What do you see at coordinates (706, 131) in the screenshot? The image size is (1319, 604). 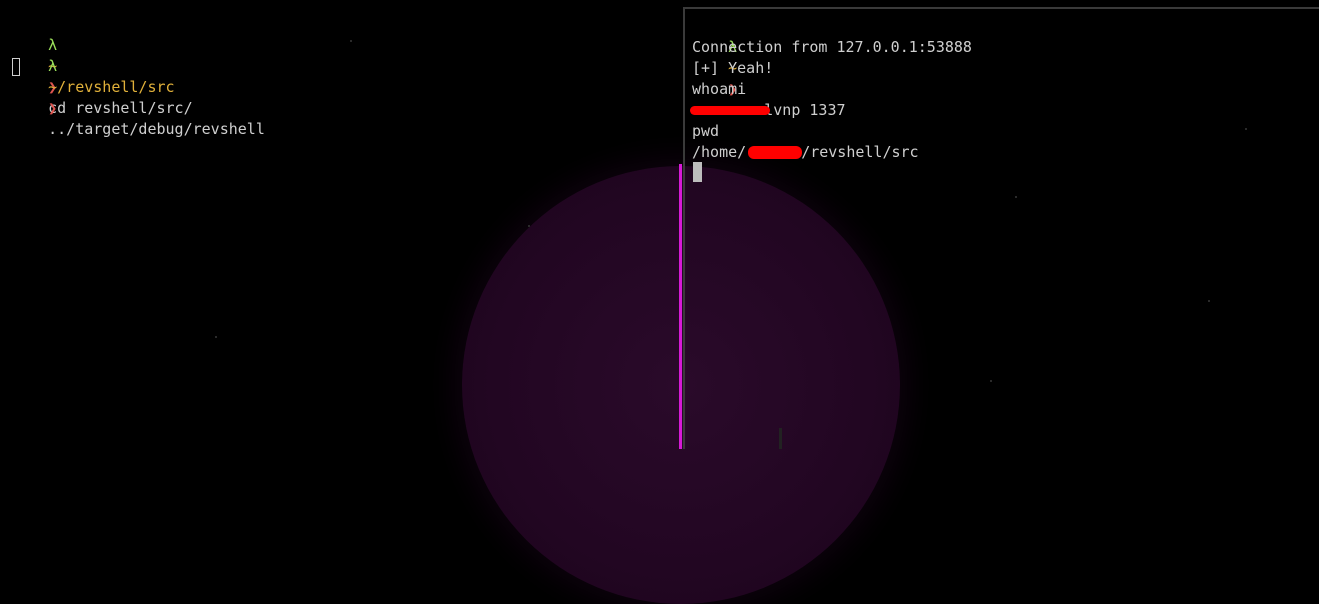 I see `input-pwd: pwd` at bounding box center [706, 131].